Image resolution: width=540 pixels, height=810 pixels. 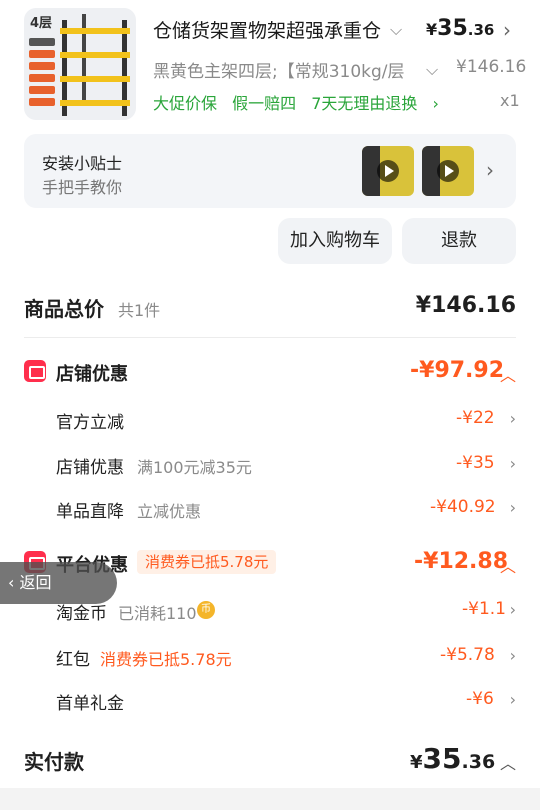 What do you see at coordinates (82, 187) in the screenshot?
I see `tips-subtitle: 手把手教你` at bounding box center [82, 187].